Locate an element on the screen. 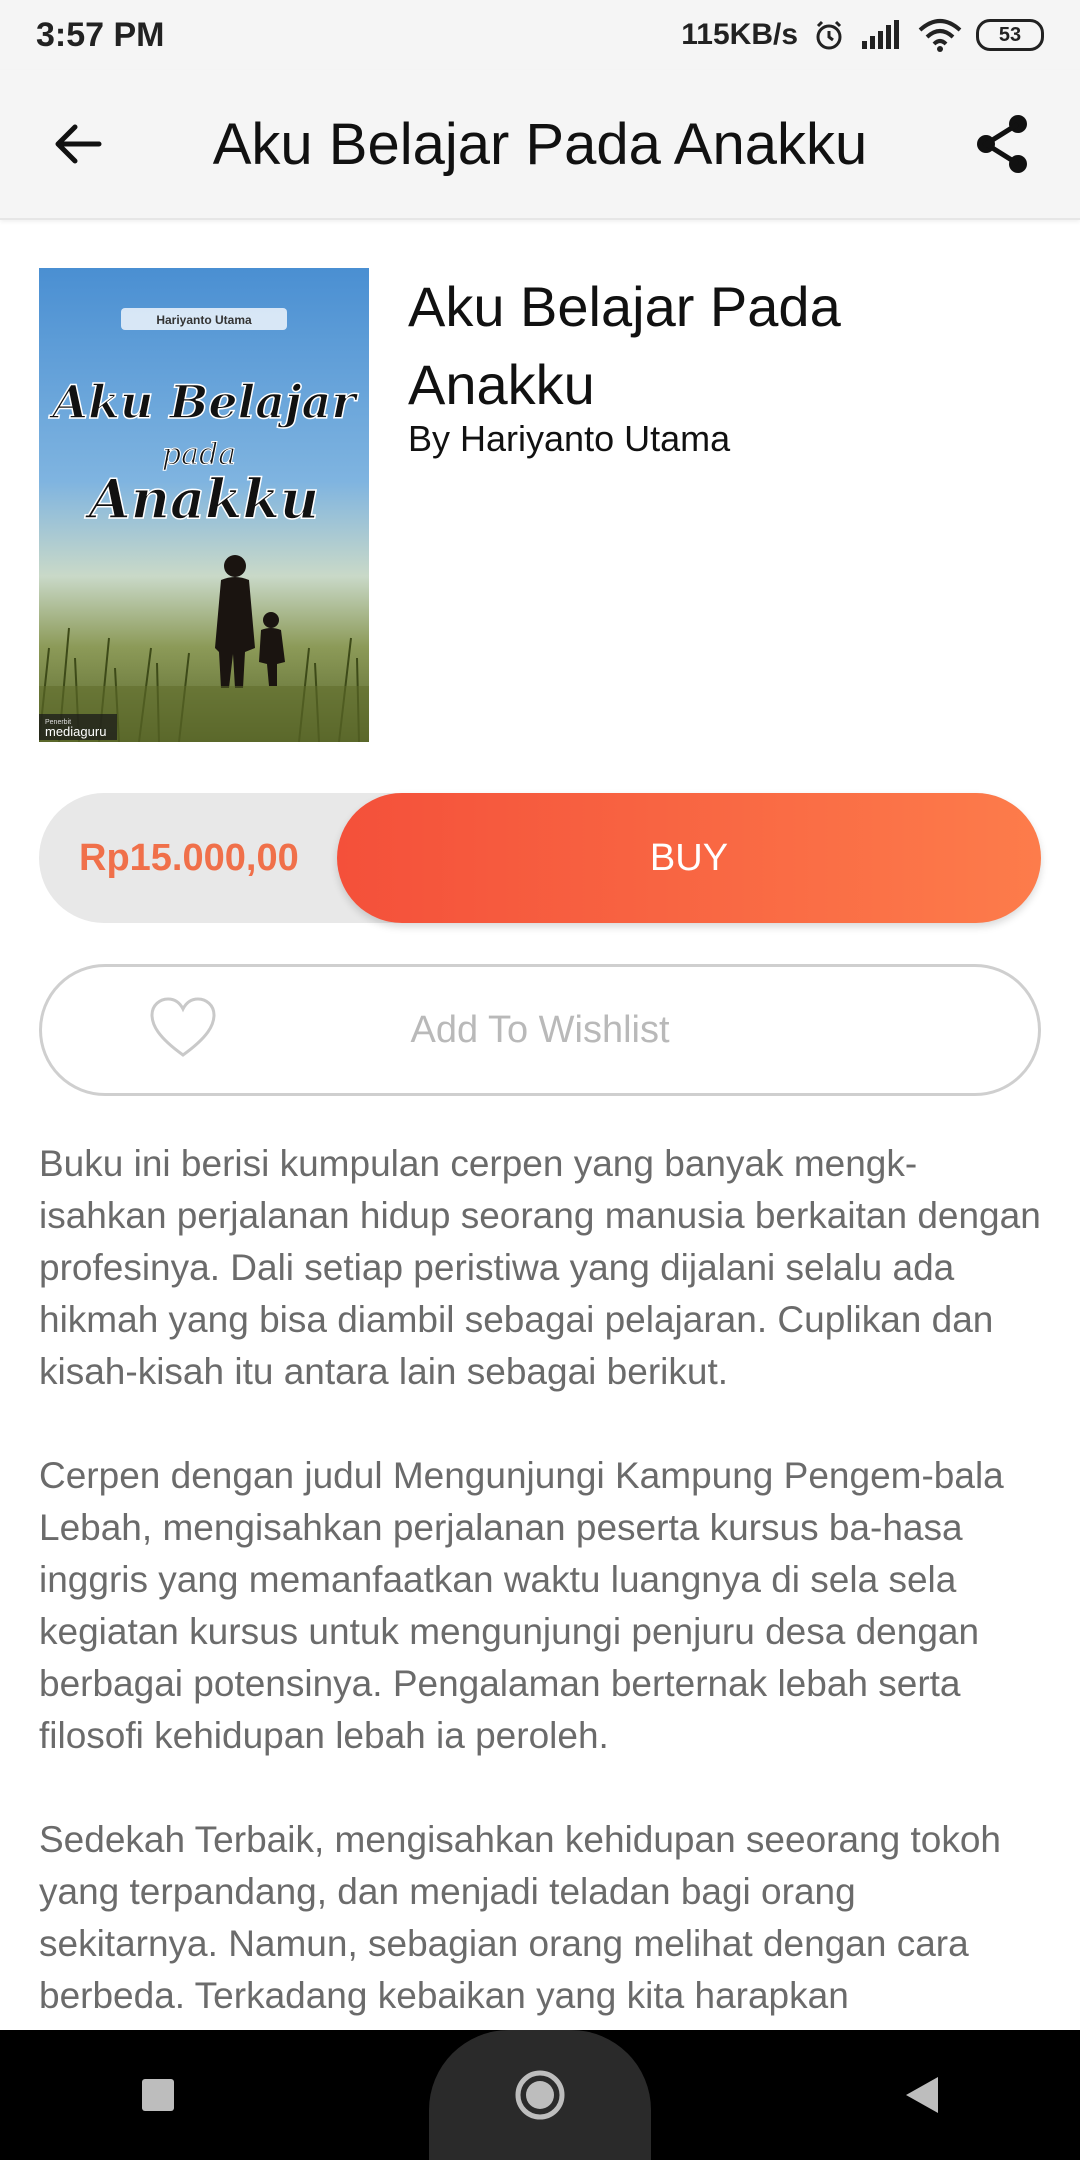  wifi-icon is located at coordinates (940, 35).